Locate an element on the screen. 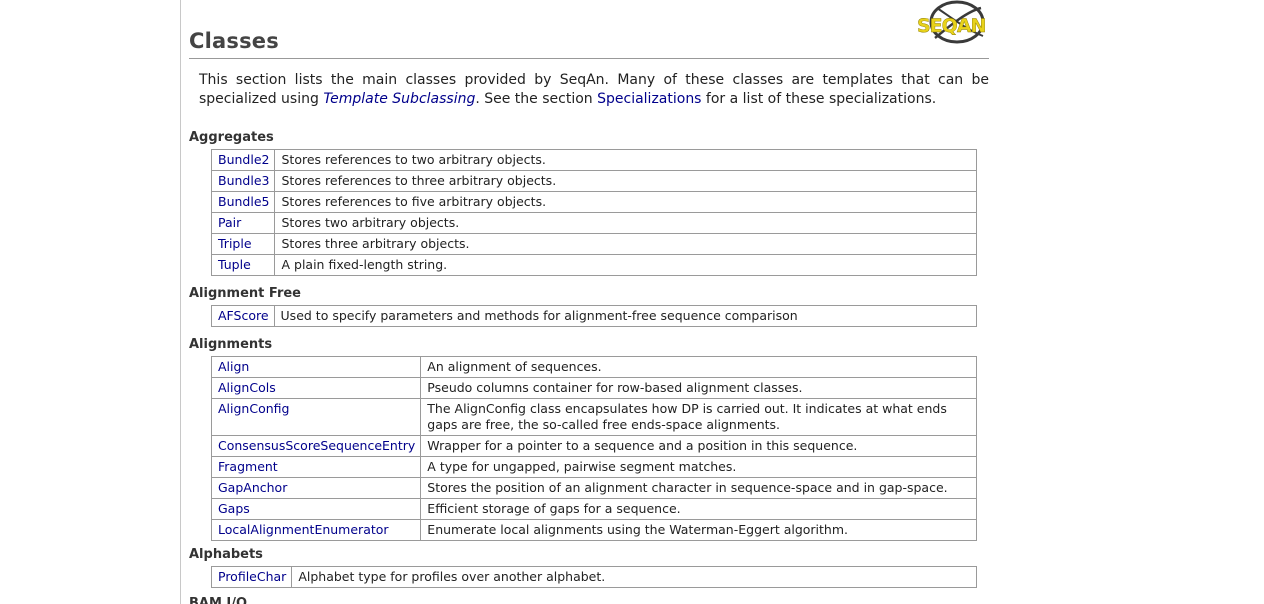 This screenshot has width=1264, height=604. class-name-cell: Bundle3 is located at coordinates (243, 181).